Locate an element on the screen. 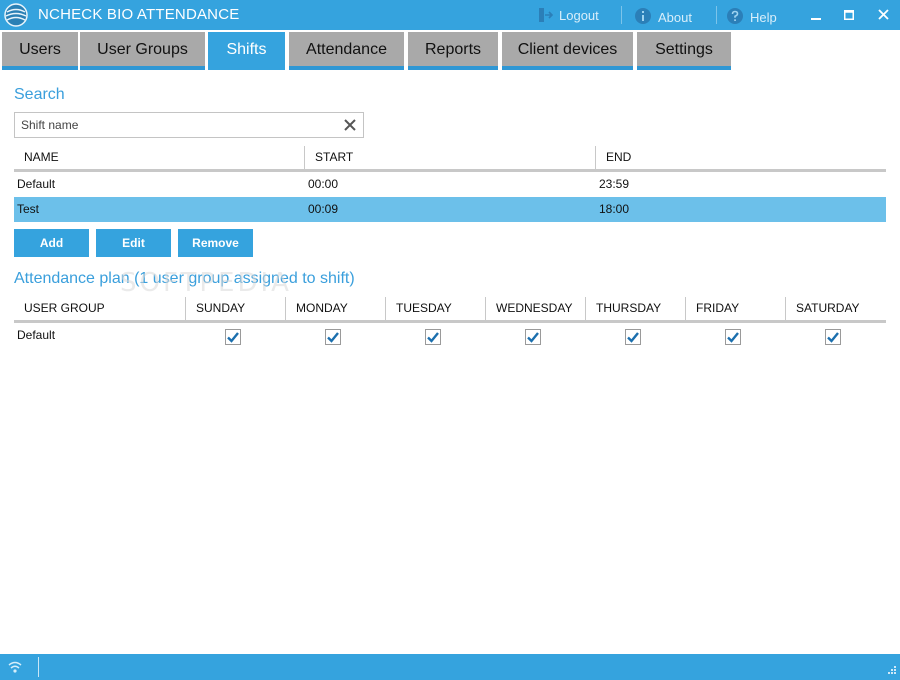 This screenshot has width=900, height=680. table-row: Default is located at coordinates (450, 335).